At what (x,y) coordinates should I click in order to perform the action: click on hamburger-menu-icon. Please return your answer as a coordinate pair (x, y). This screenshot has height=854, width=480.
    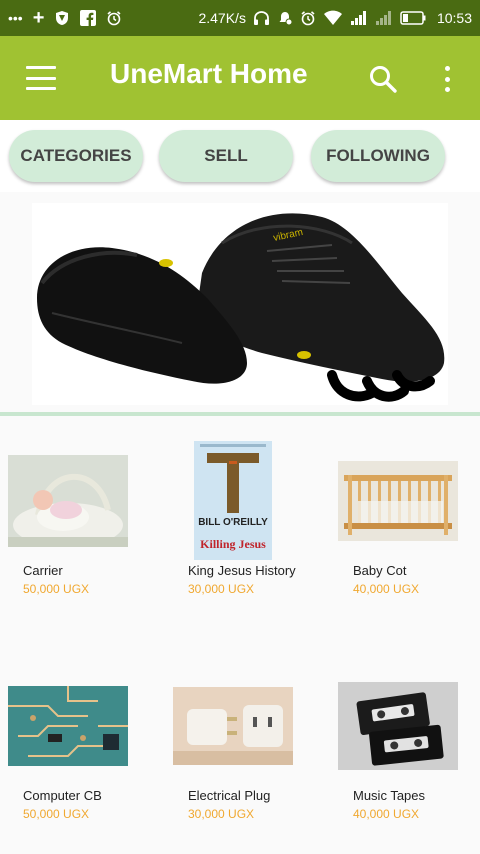
    Looking at the image, I should click on (41, 78).